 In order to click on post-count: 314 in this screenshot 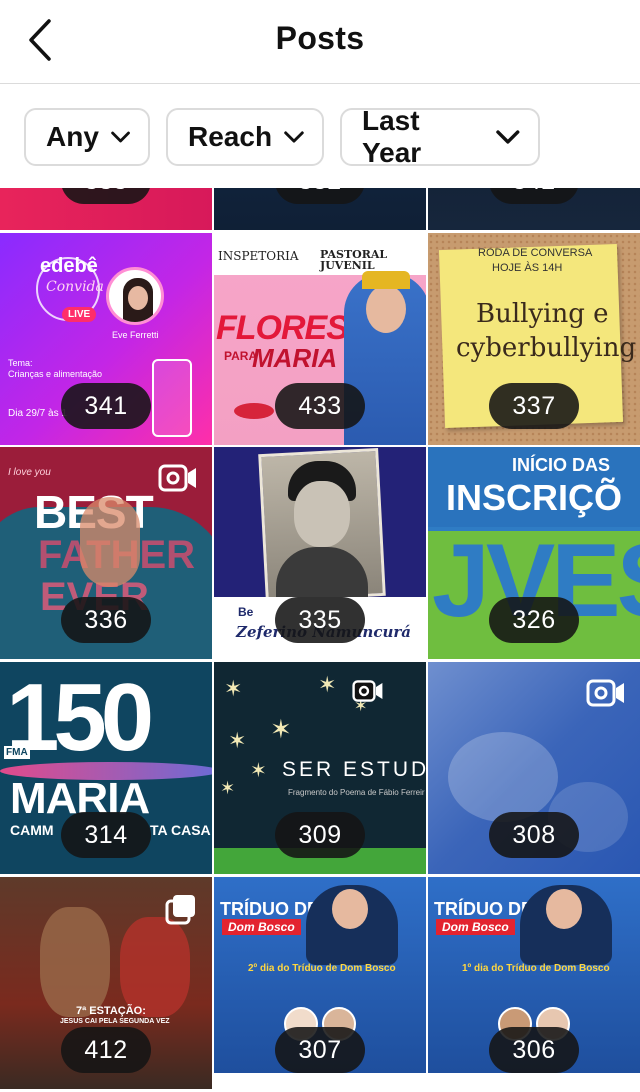, I will do `click(106, 835)`.